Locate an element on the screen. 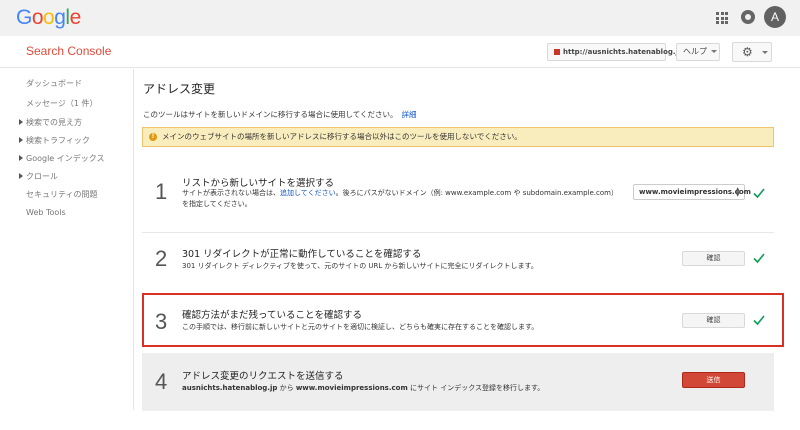 The width and height of the screenshot is (800, 430). site-favicon-icon is located at coordinates (557, 52).